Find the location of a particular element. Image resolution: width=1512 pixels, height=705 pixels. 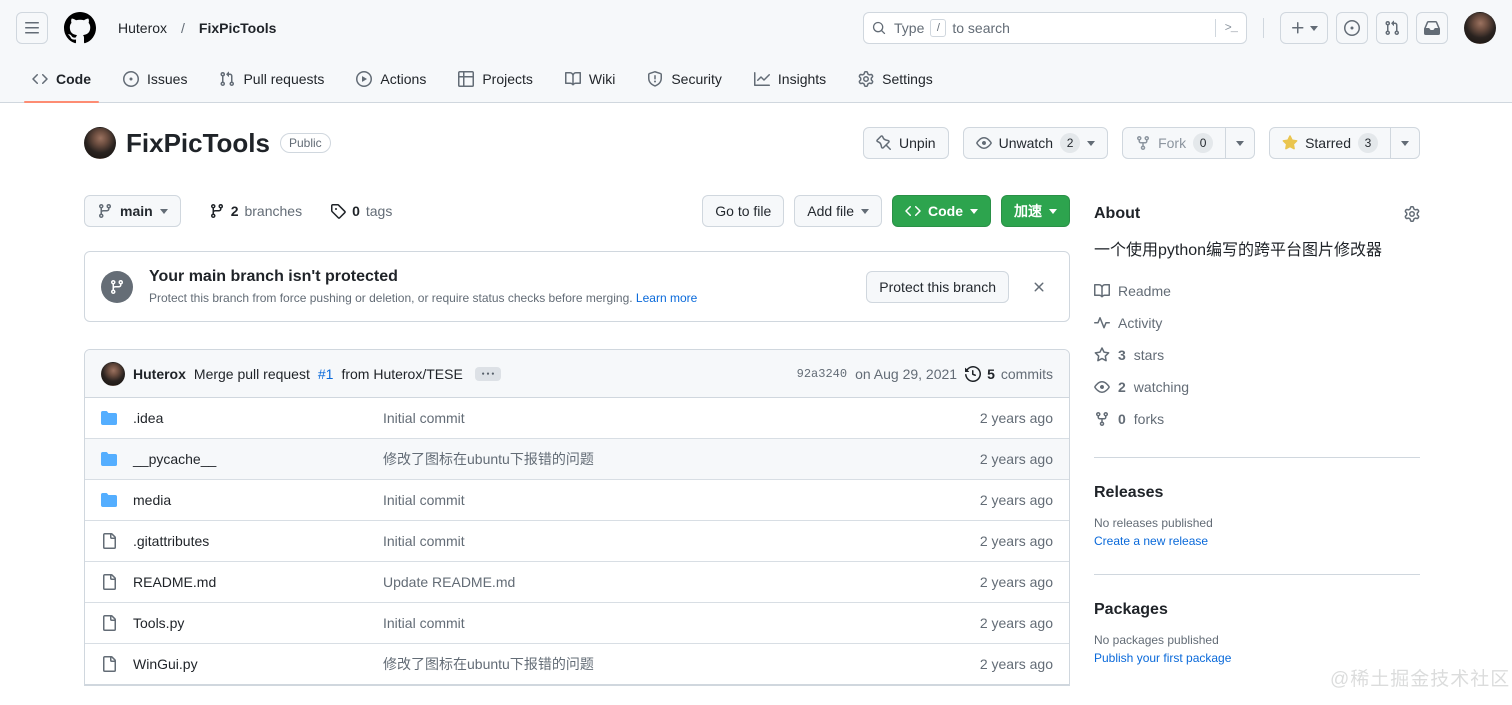

code-download-button: Code is located at coordinates (941, 211).